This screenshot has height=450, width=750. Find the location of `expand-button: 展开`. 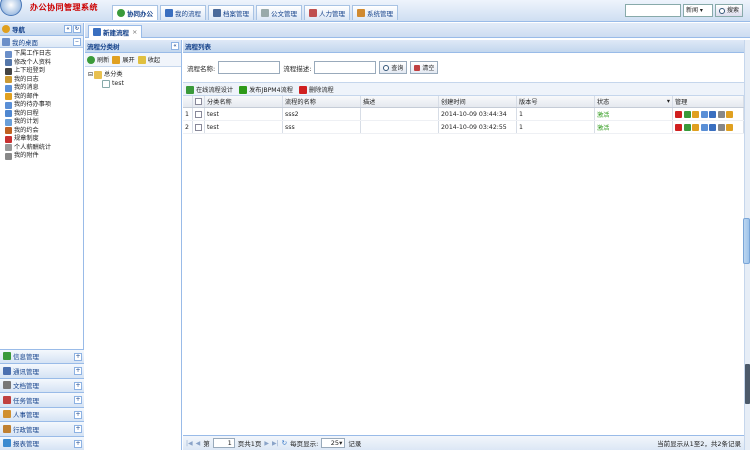

expand-button: 展开 is located at coordinates (123, 59).